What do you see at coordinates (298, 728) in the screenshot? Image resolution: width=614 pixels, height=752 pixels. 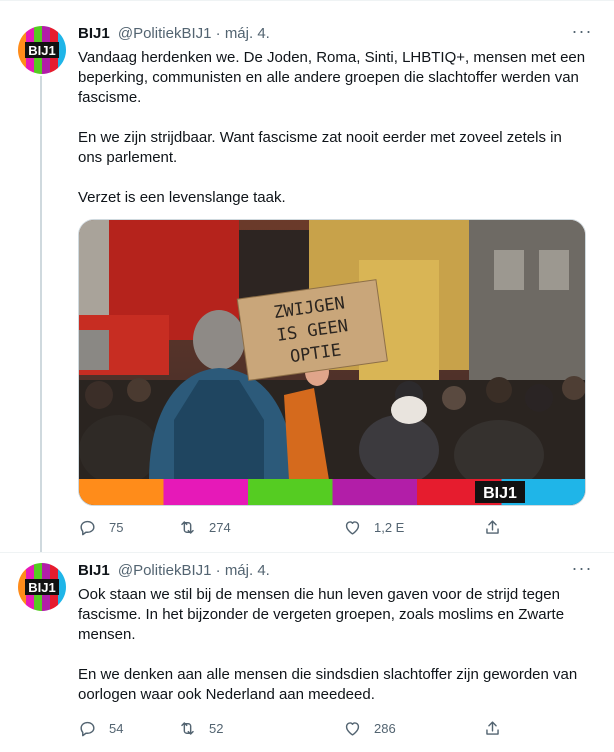 I see `tweet-actions: 54 52 286` at bounding box center [298, 728].